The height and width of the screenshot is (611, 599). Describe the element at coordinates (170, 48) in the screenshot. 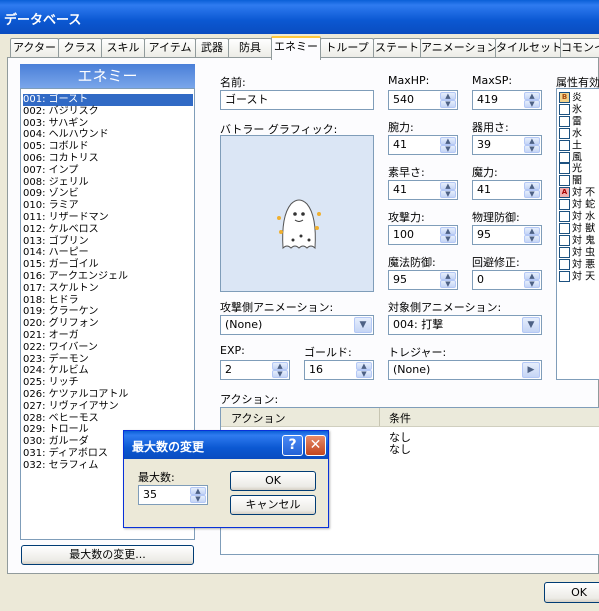

I see `tab-item: アイテム` at that location.